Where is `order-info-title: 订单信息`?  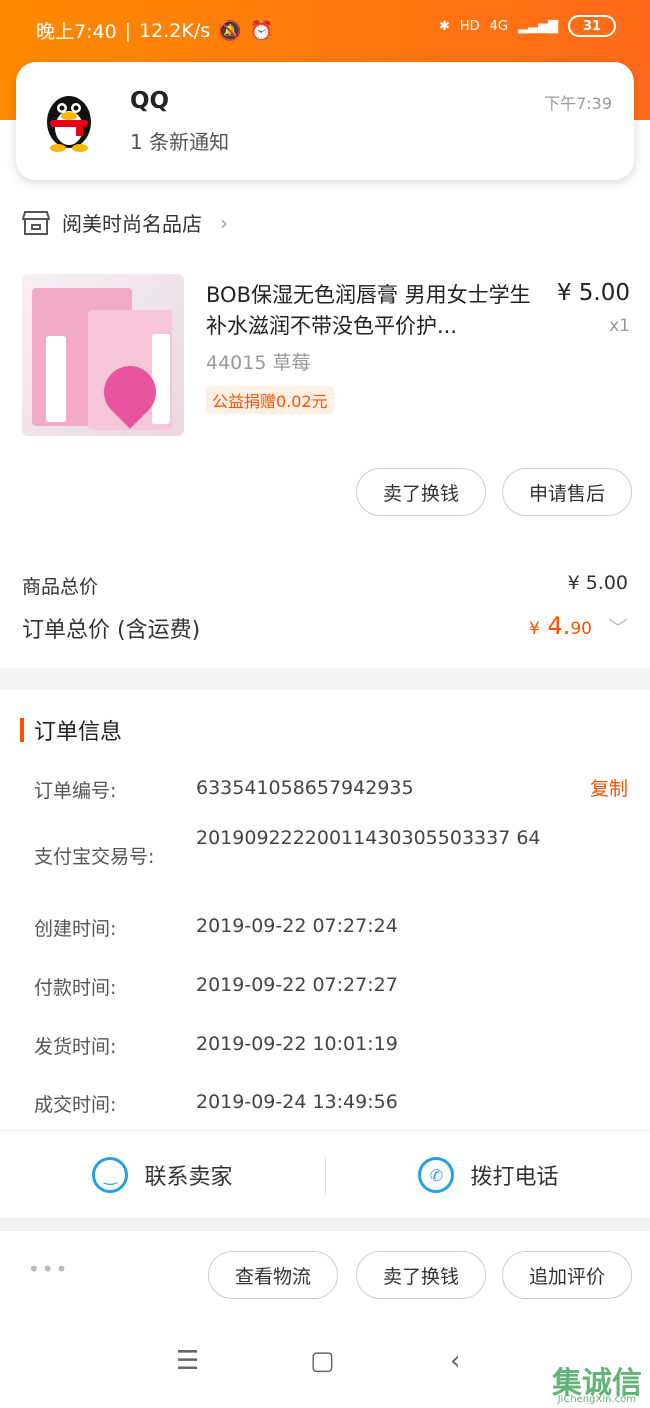 order-info-title: 订单信息 is located at coordinates (78, 732).